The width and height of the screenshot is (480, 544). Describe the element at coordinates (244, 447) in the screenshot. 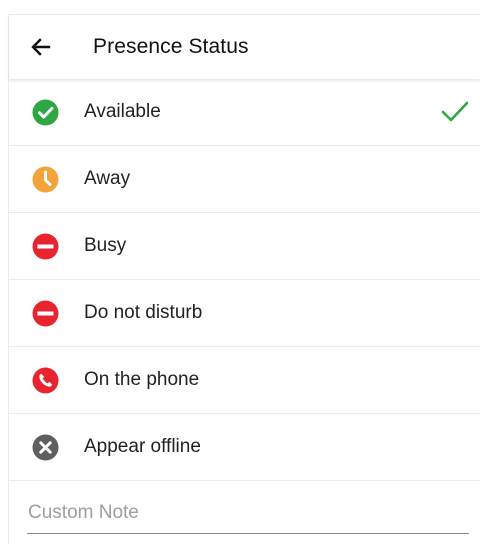

I see `status-item-appear-offline: Appear offline` at that location.